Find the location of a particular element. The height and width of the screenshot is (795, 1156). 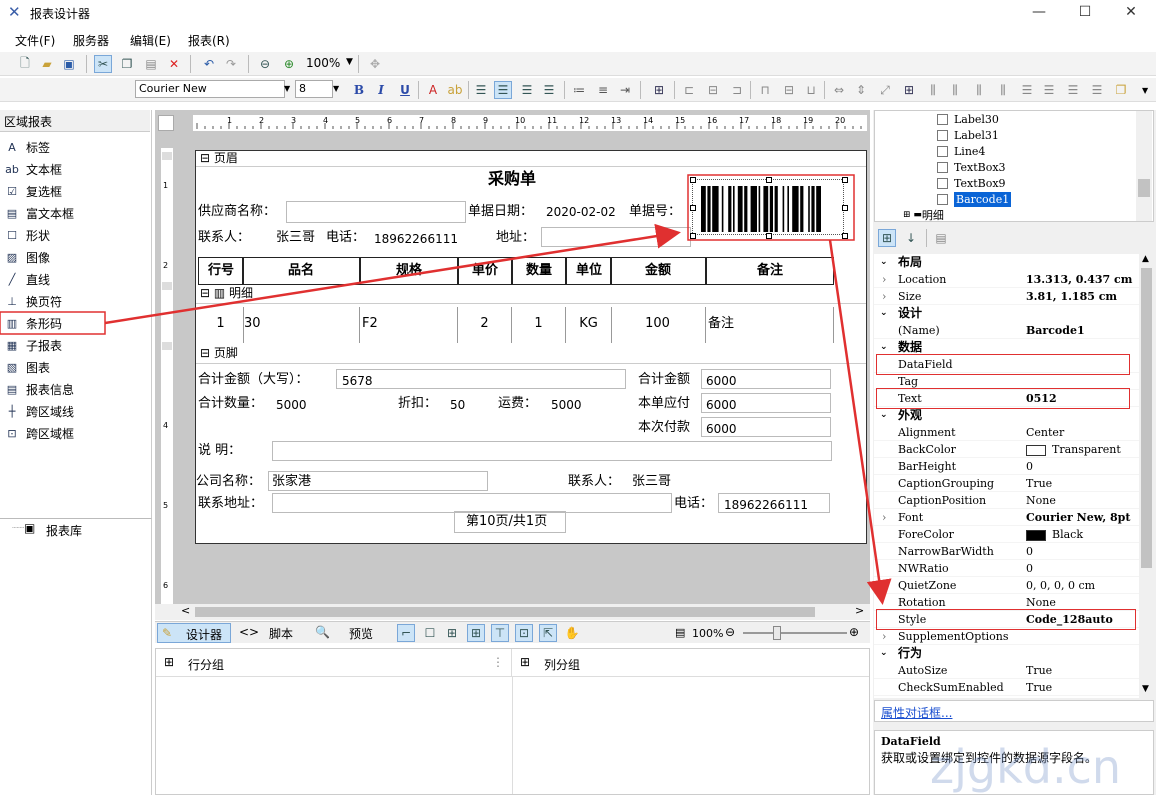

toolbox-item: ▥ 条形码 is located at coordinates (76, 323).